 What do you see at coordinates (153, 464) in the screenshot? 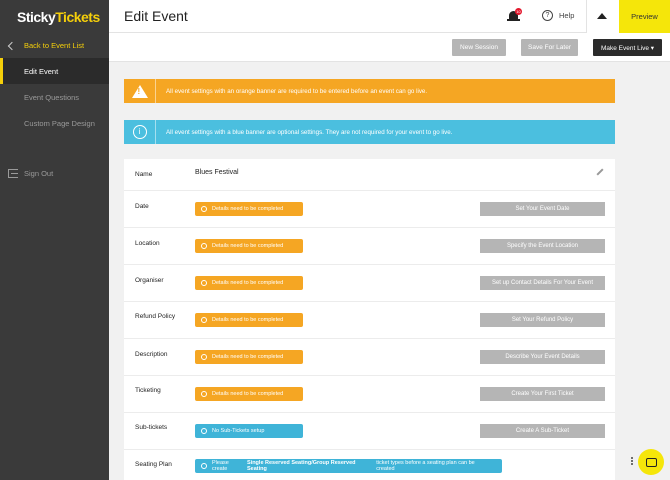
I see `setting-label: Seating Plan` at bounding box center [153, 464].